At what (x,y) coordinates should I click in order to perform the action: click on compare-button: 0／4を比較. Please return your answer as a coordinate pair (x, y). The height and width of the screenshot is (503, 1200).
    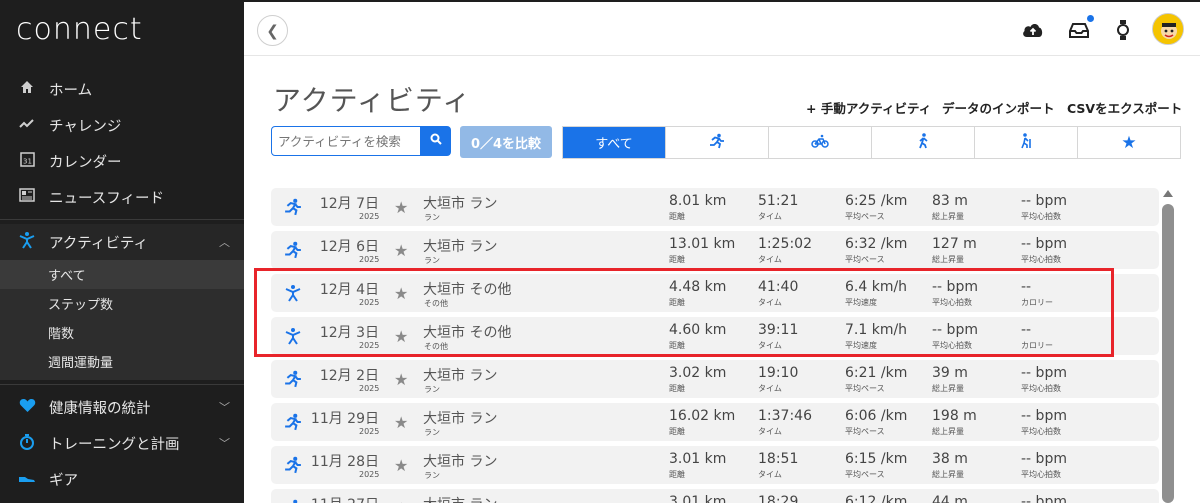
    Looking at the image, I should click on (506, 142).